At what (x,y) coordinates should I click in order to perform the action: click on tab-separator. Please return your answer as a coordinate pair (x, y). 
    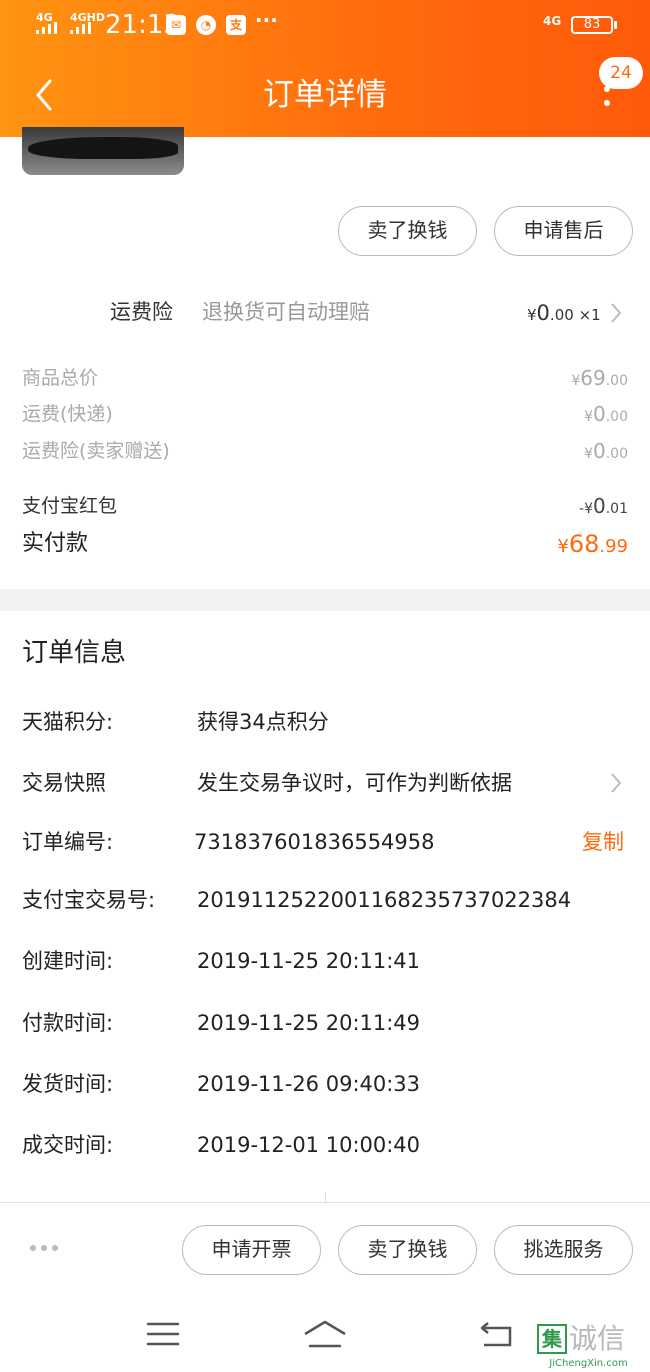
    Looking at the image, I should click on (325, 1197).